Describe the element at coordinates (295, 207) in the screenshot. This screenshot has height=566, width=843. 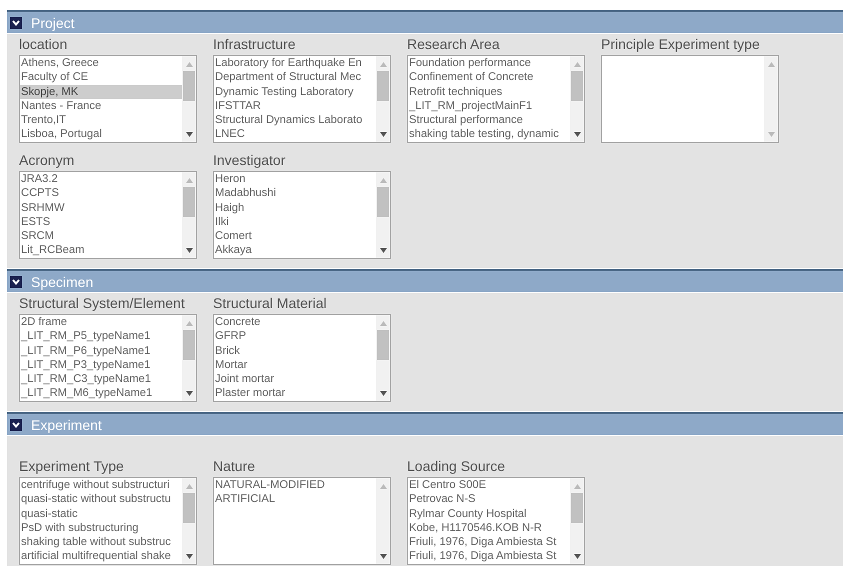
I see `list-option: Haigh` at that location.